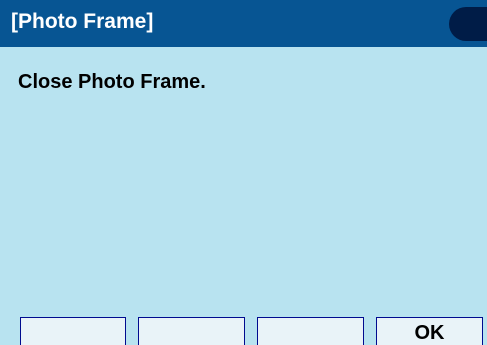 This screenshot has width=487, height=345. What do you see at coordinates (429, 331) in the screenshot?
I see `ok-softkey-button: OK` at bounding box center [429, 331].